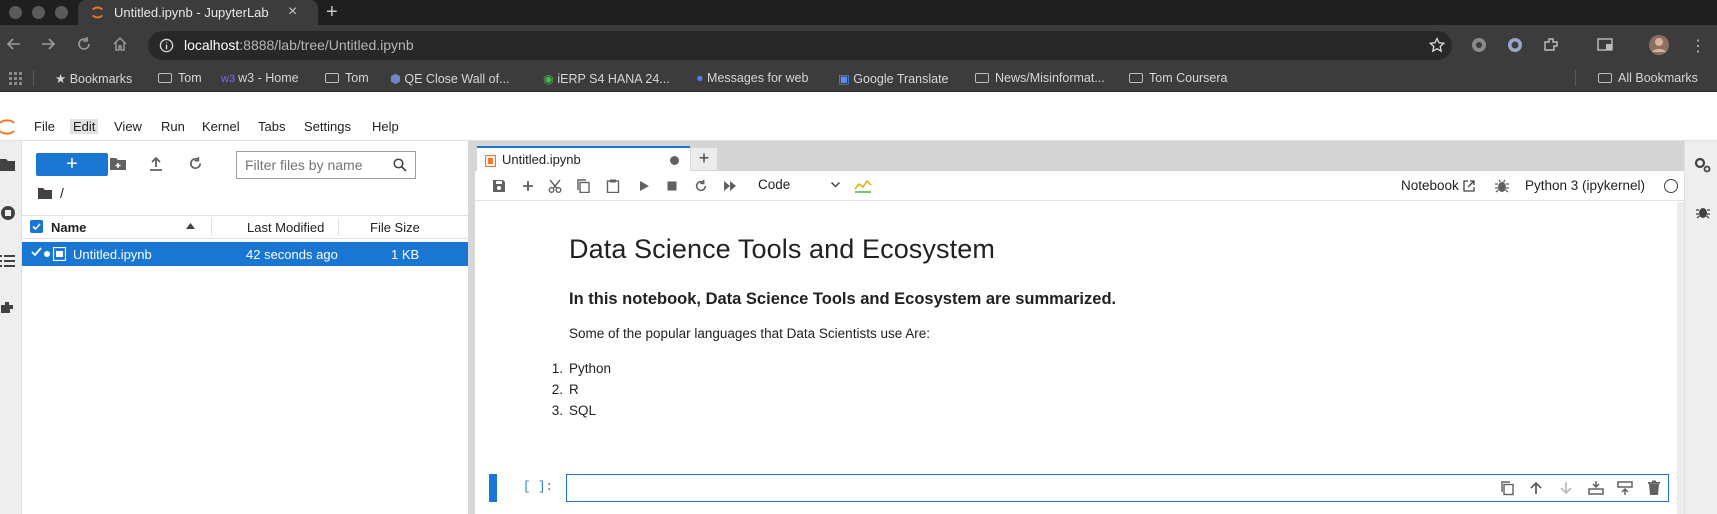 The image size is (1717, 514). What do you see at coordinates (15, 12) in the screenshot?
I see `window-close-dot` at bounding box center [15, 12].